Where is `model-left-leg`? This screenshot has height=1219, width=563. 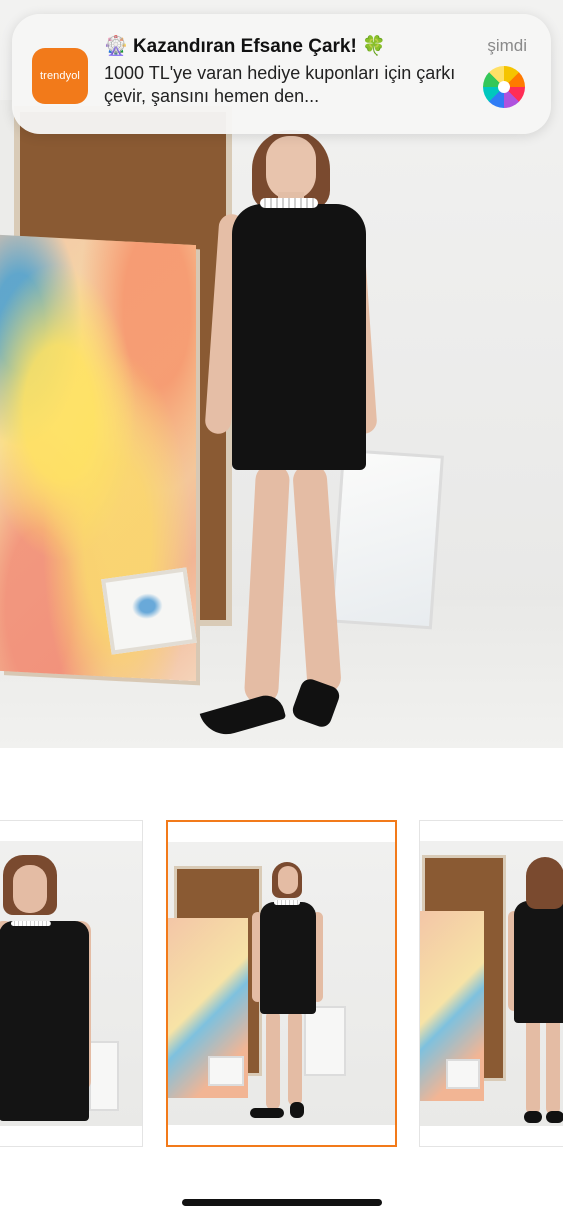
model-left-leg is located at coordinates (267, 584).